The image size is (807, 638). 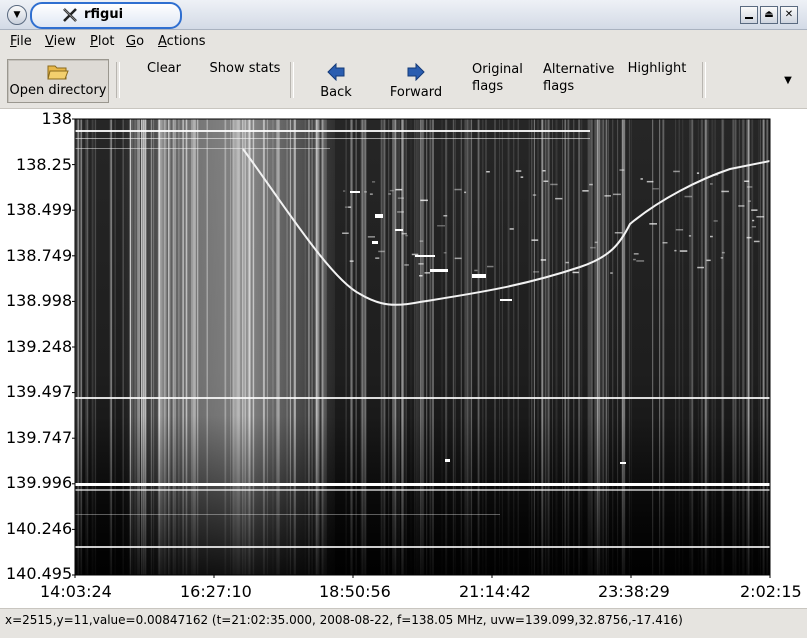 What do you see at coordinates (416, 82) in the screenshot?
I see `forward-button: Forward` at bounding box center [416, 82].